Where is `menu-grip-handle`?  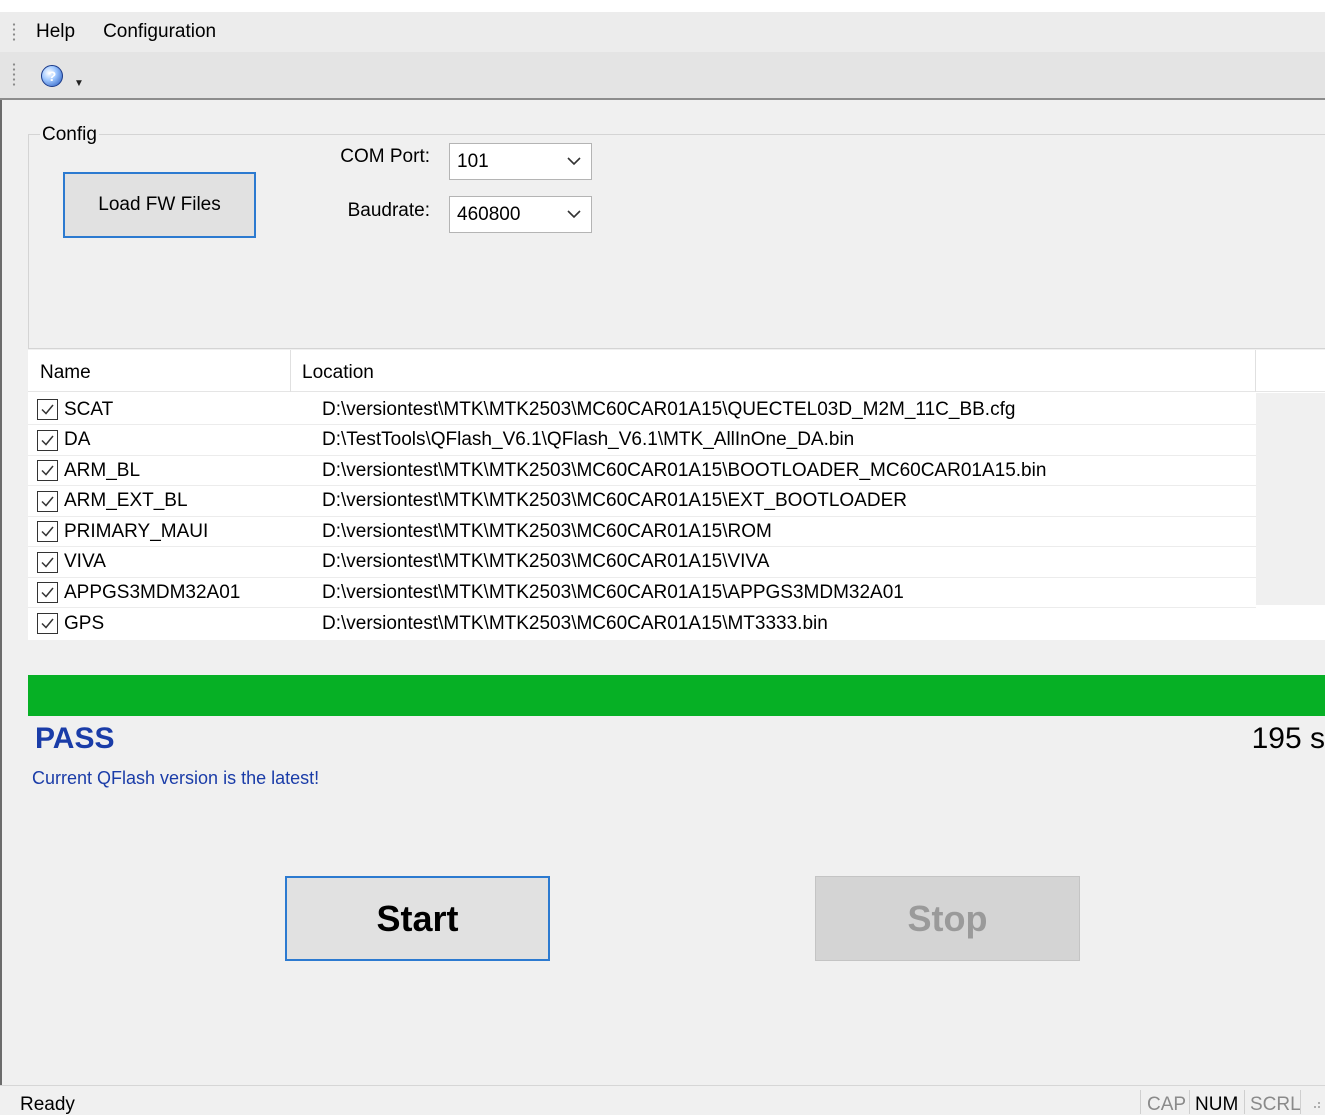
menu-grip-handle is located at coordinates (14, 32).